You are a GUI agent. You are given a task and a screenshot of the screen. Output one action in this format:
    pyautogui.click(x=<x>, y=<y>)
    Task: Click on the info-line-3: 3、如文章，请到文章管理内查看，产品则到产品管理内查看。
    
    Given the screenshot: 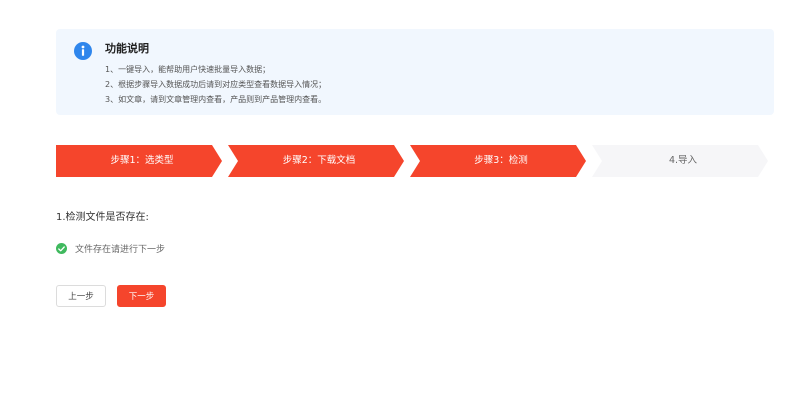 What is the action you would take?
    pyautogui.click(x=216, y=99)
    